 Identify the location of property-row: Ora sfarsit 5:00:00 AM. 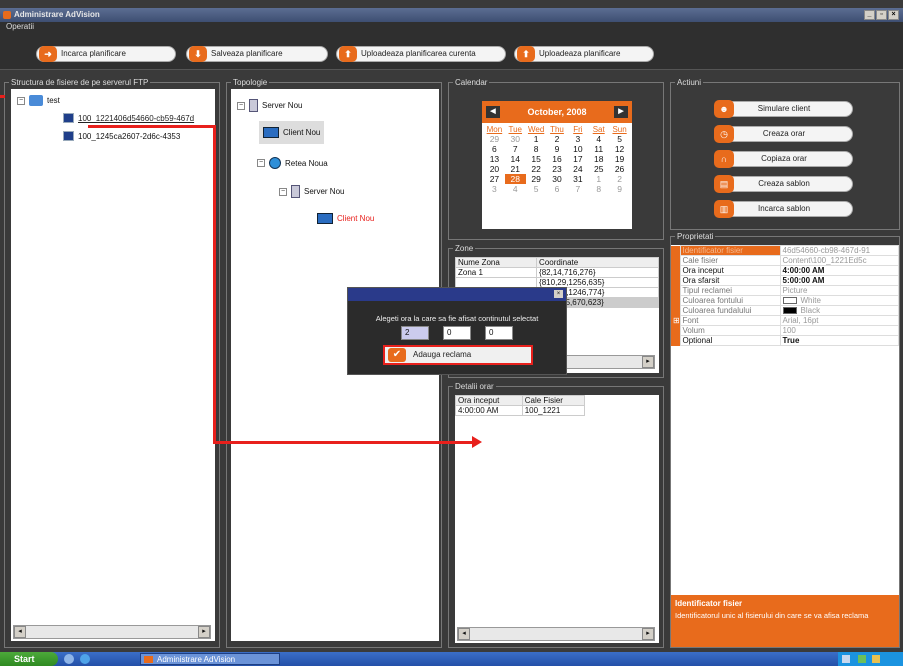
(785, 280).